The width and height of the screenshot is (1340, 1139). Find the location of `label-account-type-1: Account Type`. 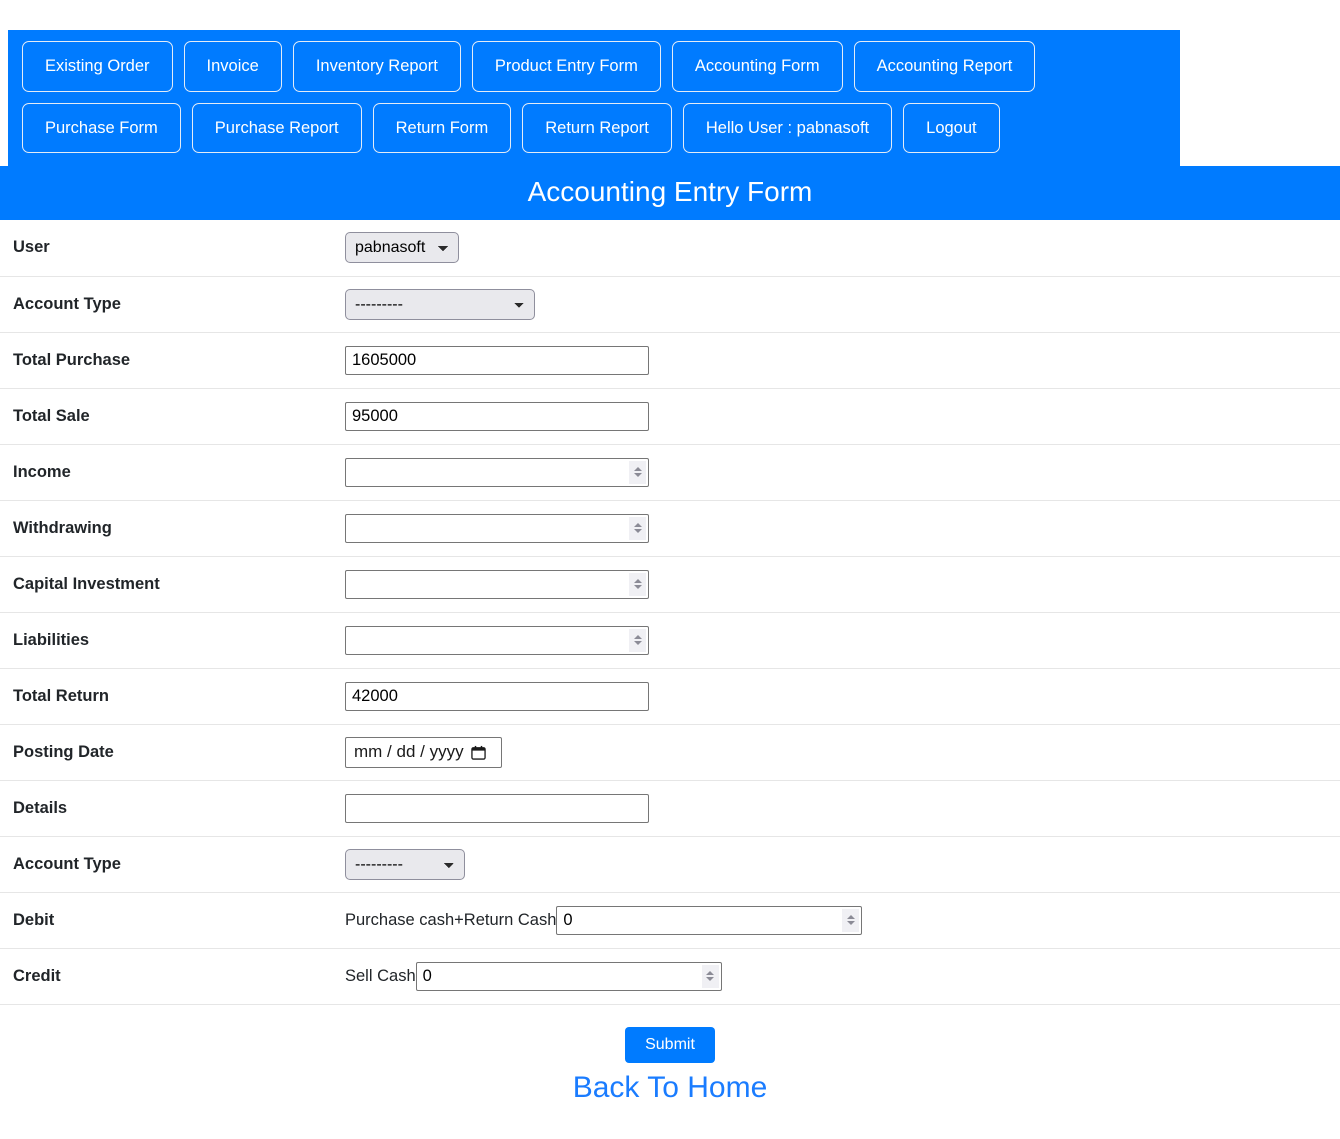

label-account-type-1: Account Type is located at coordinates (67, 303).